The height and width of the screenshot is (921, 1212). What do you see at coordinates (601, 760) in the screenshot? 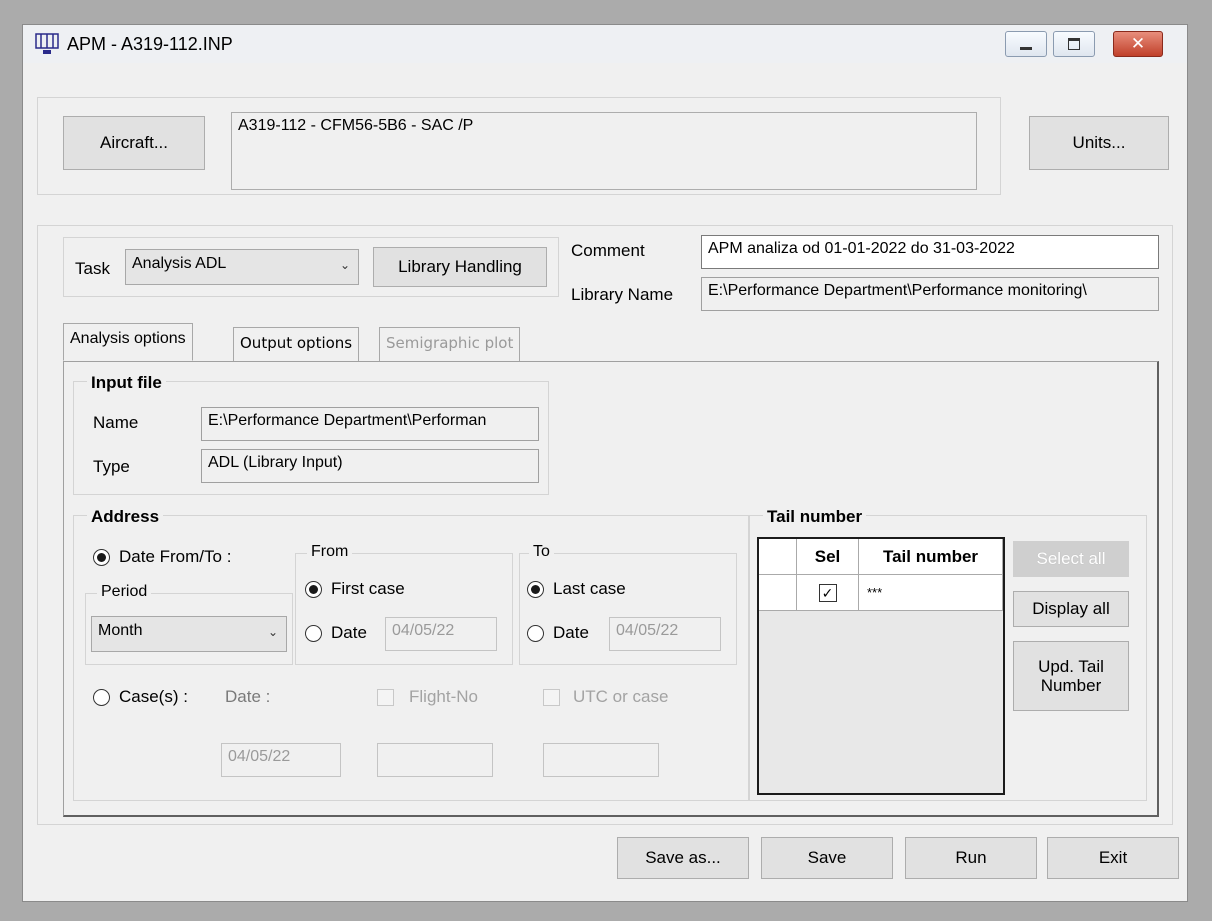
I see `utc-field` at bounding box center [601, 760].